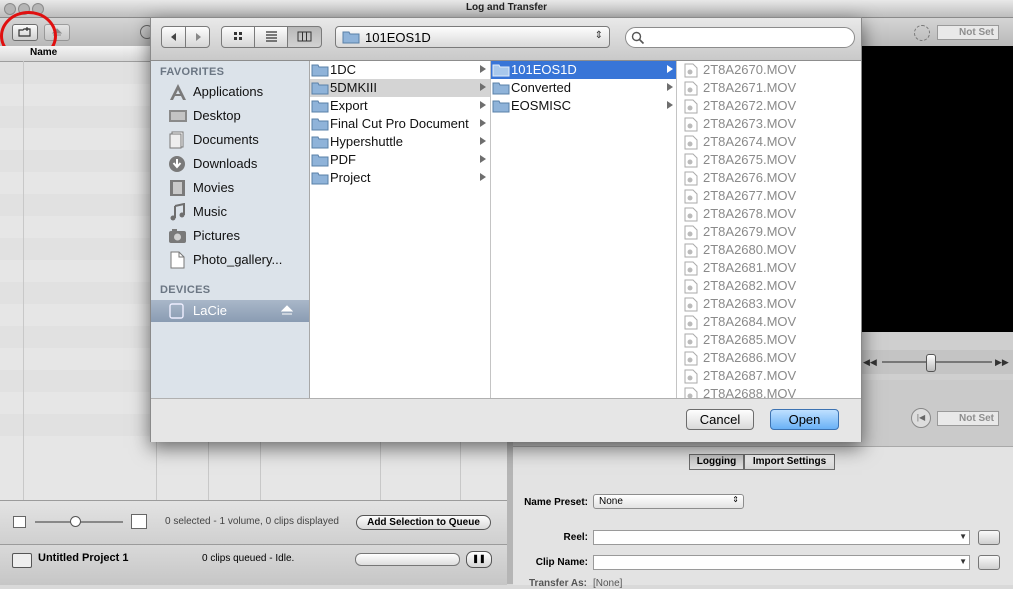 The image size is (1013, 589). Describe the element at coordinates (139, 521) in the screenshot. I see `large-thumbnail-icon` at that location.